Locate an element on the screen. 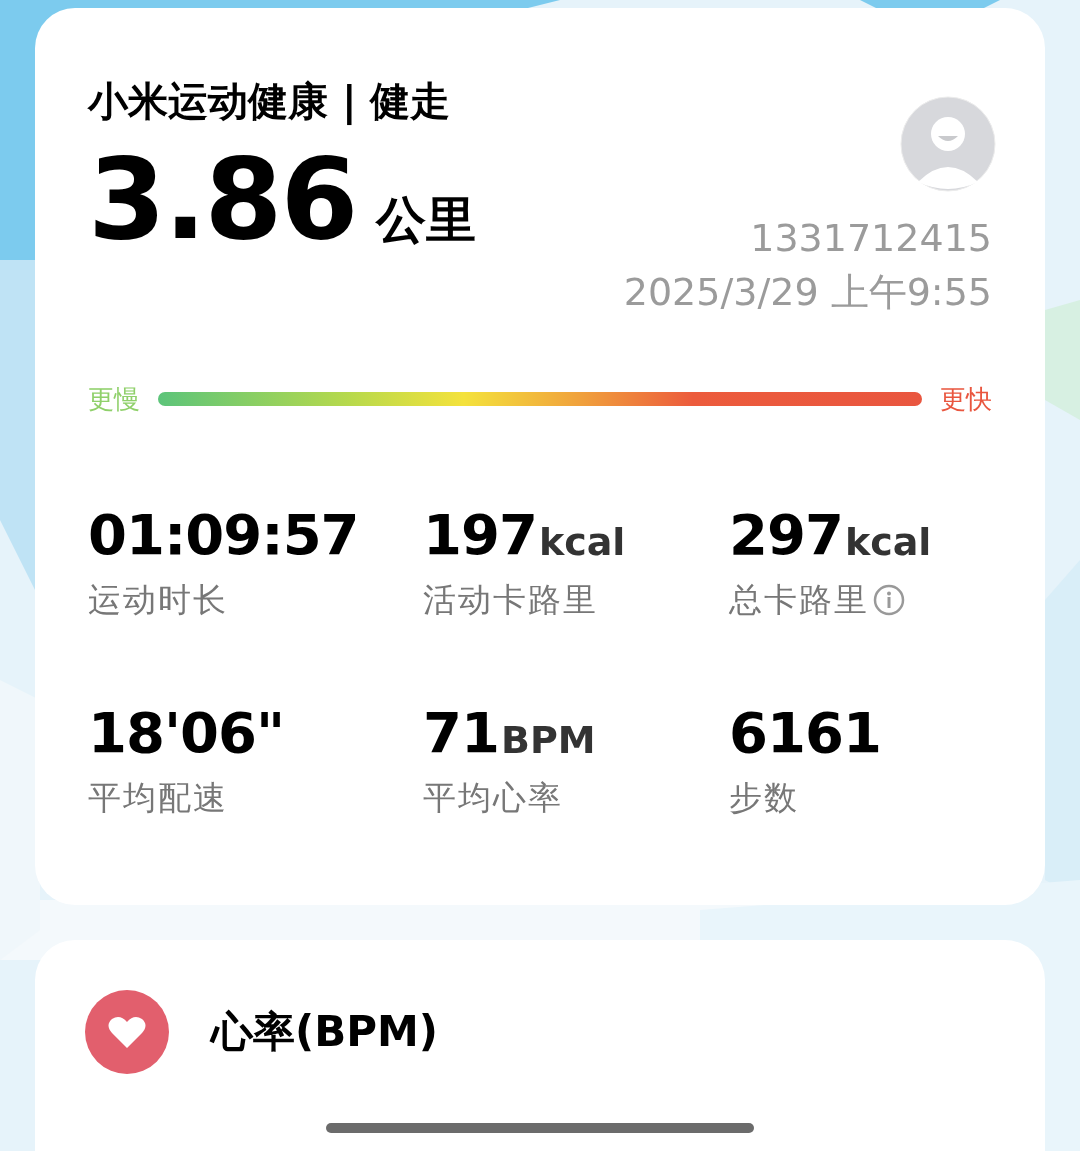  app-title: 小米运动健康 | 健走 is located at coordinates (270, 101).